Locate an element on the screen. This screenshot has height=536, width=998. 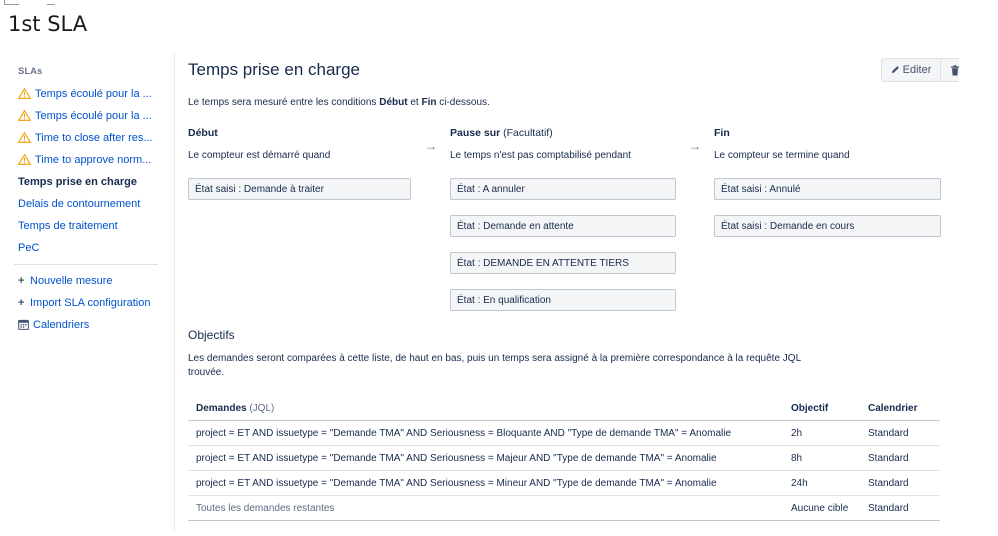
goal-cell: 24h is located at coordinates (821, 483).